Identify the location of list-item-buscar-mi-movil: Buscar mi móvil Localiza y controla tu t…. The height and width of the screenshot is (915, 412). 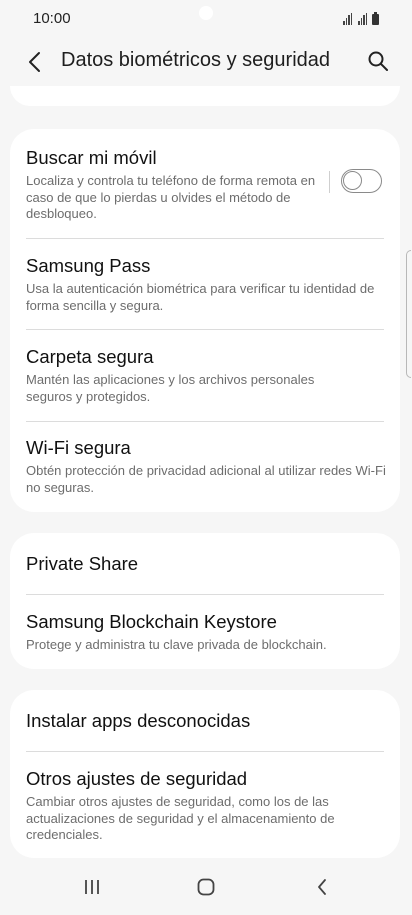
(209, 185).